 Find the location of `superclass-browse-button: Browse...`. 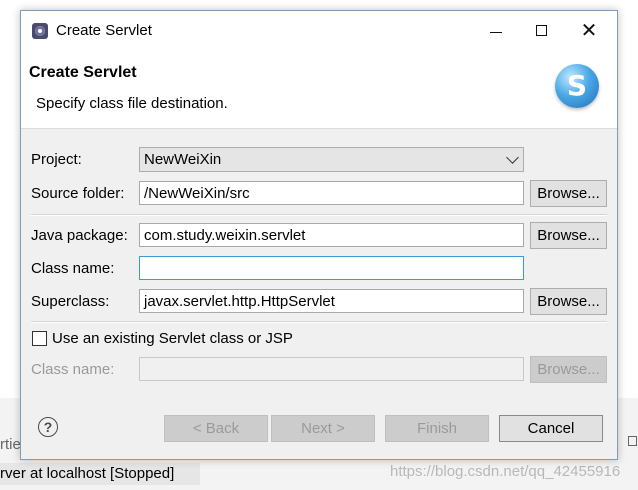

superclass-browse-button: Browse... is located at coordinates (568, 301).